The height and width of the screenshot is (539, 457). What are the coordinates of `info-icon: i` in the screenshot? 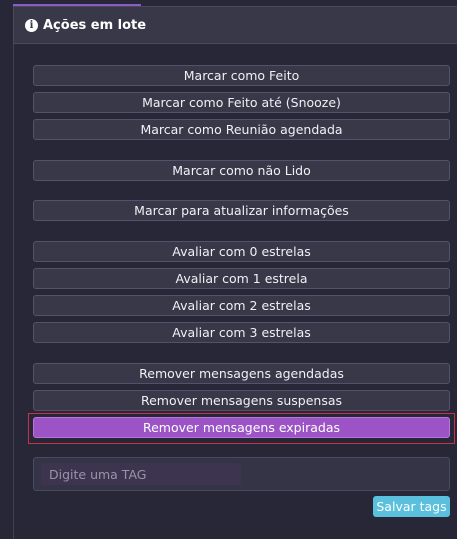 It's located at (31, 25).